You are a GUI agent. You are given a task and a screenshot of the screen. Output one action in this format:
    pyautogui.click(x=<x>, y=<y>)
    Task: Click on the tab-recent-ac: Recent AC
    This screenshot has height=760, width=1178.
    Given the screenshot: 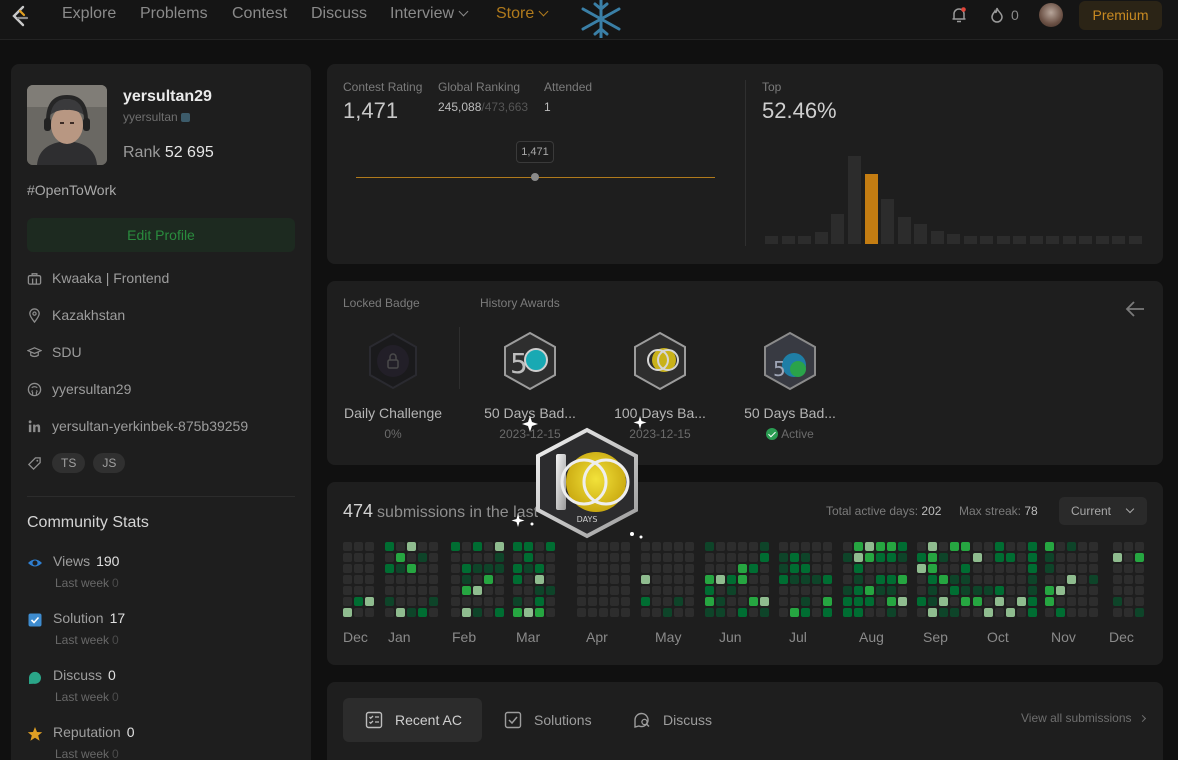 What is the action you would take?
    pyautogui.click(x=412, y=720)
    